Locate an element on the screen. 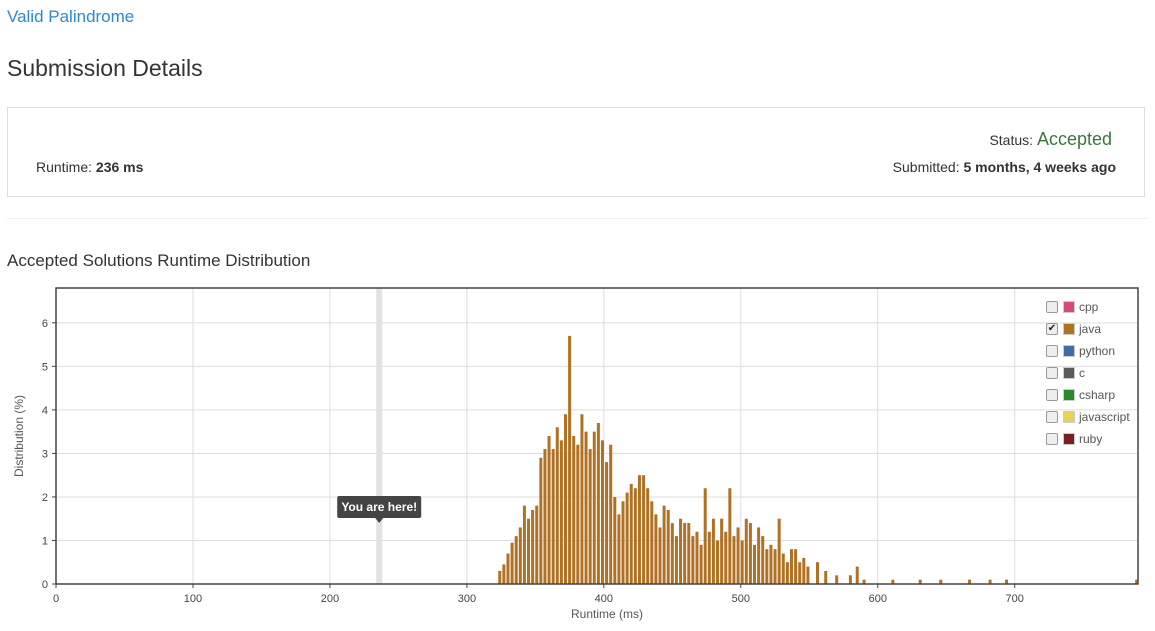 This screenshot has height=631, width=1155. runtime-label: Runtime: is located at coordinates (64, 167).